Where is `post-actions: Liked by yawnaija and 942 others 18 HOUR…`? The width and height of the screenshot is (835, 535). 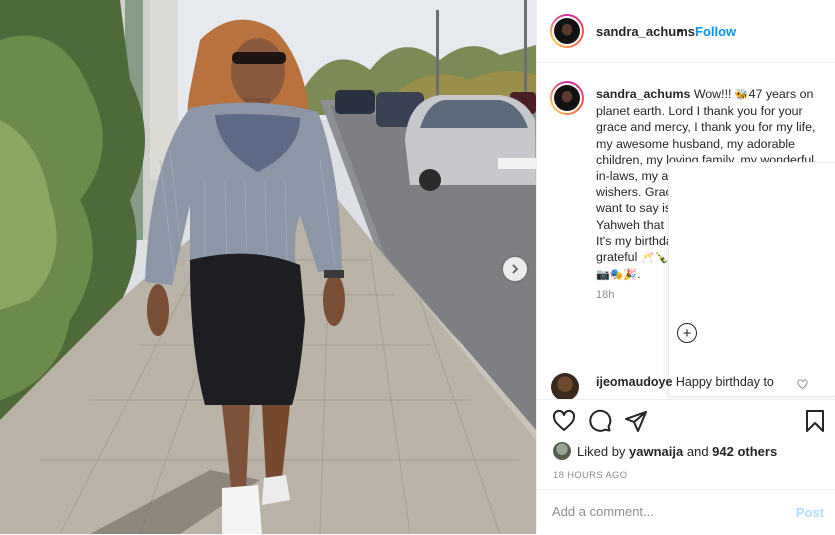 post-actions: Liked by yawnaija and 942 others 18 HOUR… is located at coordinates (686, 466).